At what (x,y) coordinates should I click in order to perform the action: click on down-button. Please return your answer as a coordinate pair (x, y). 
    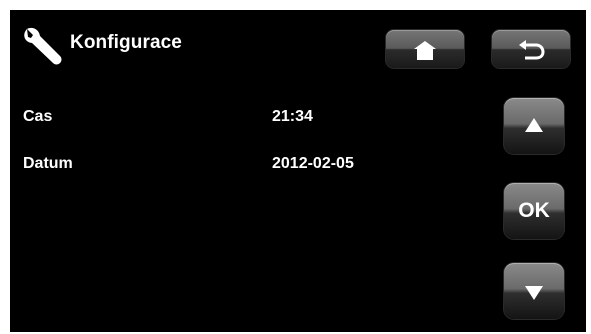
    Looking at the image, I should click on (534, 291).